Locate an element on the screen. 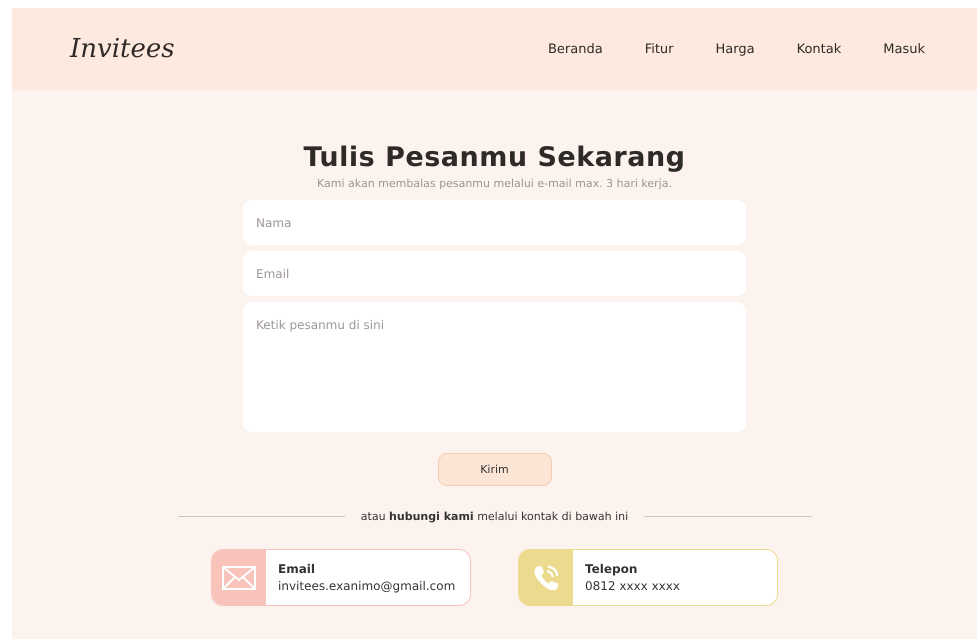 The image size is (977, 639). text-field: Email is located at coordinates (494, 273).